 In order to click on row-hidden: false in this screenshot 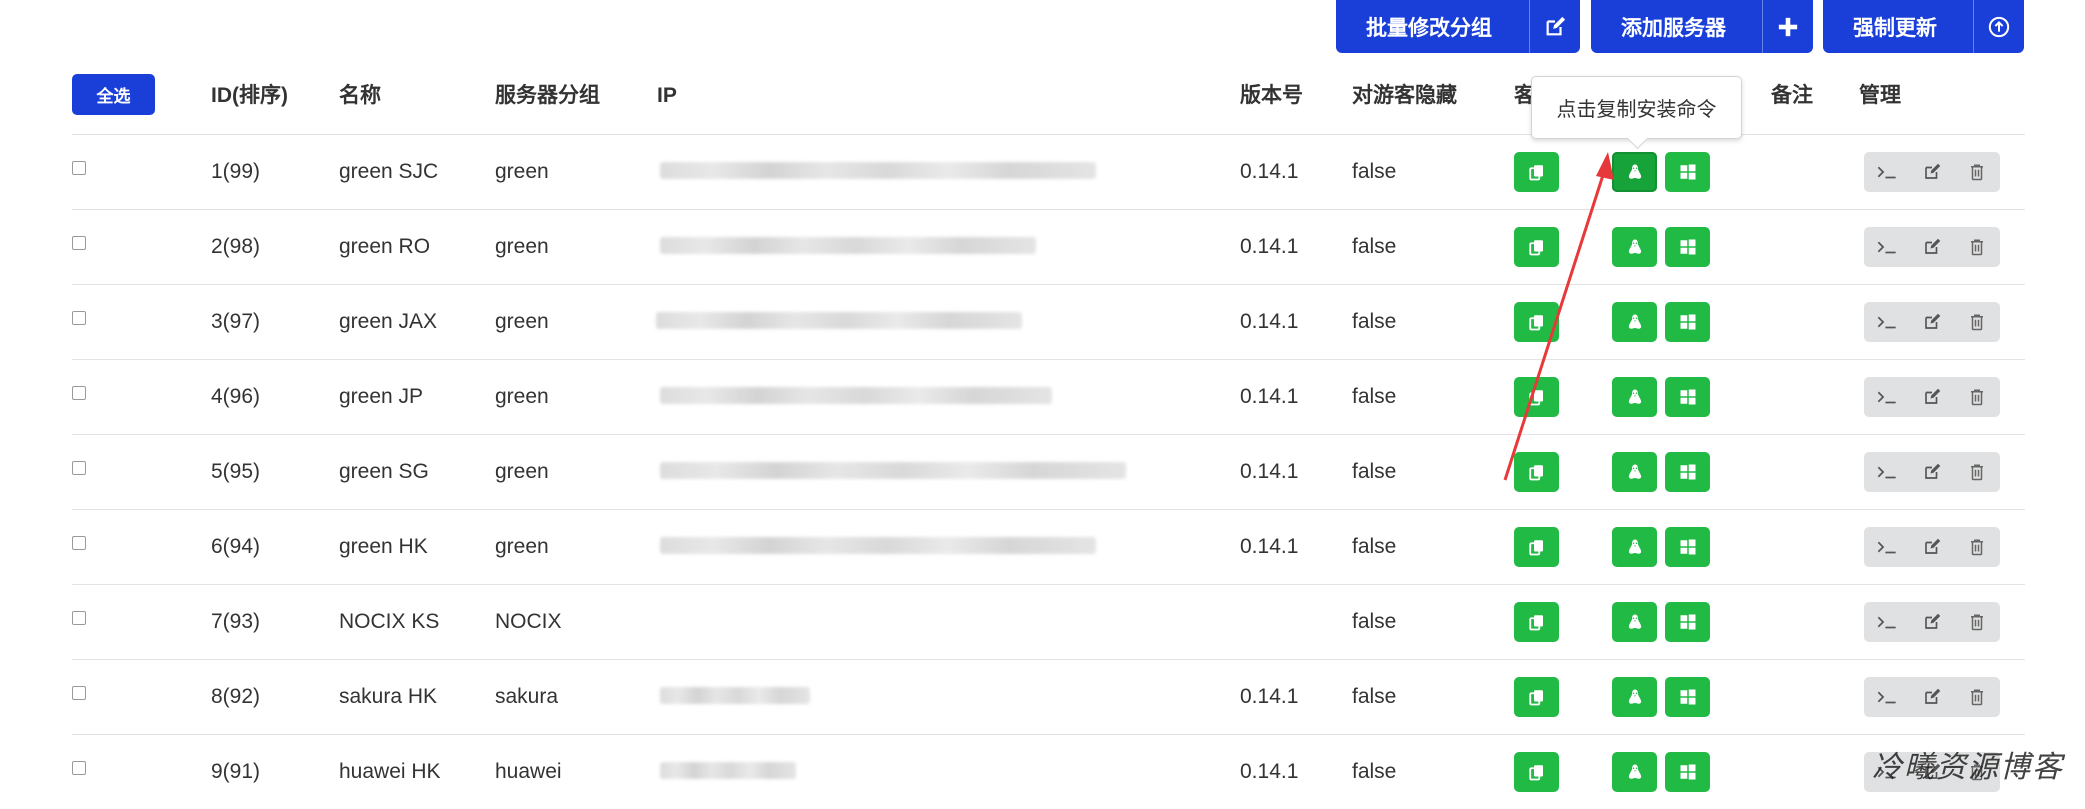, I will do `click(1374, 771)`.